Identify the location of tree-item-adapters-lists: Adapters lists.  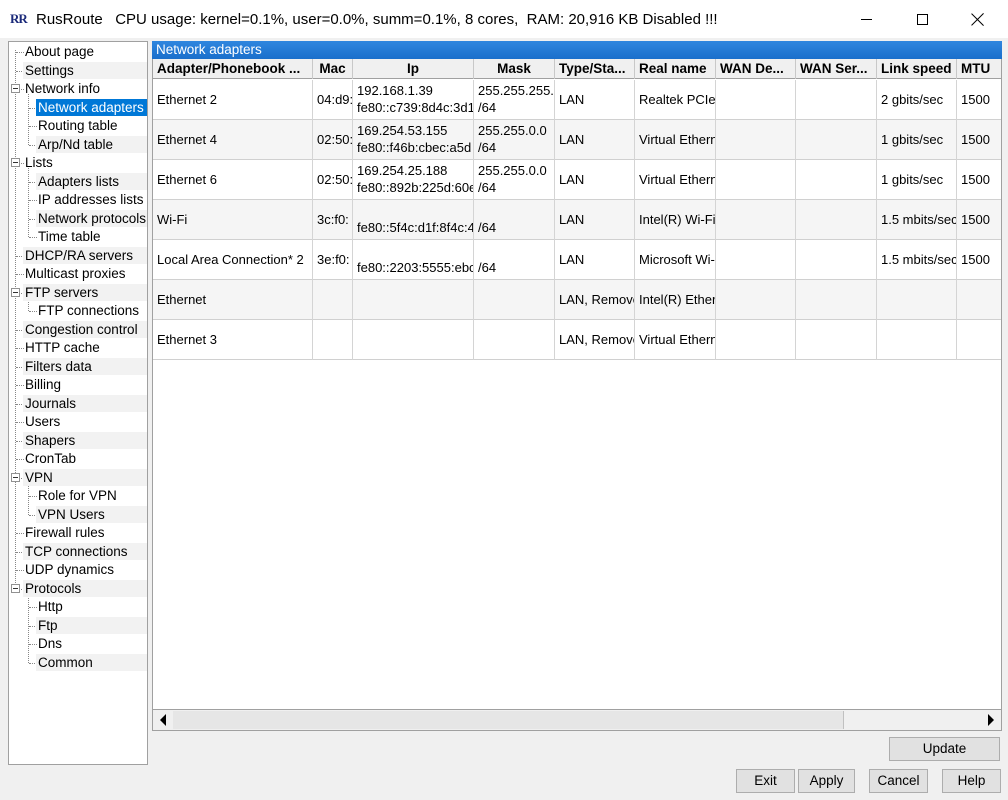
(91, 181).